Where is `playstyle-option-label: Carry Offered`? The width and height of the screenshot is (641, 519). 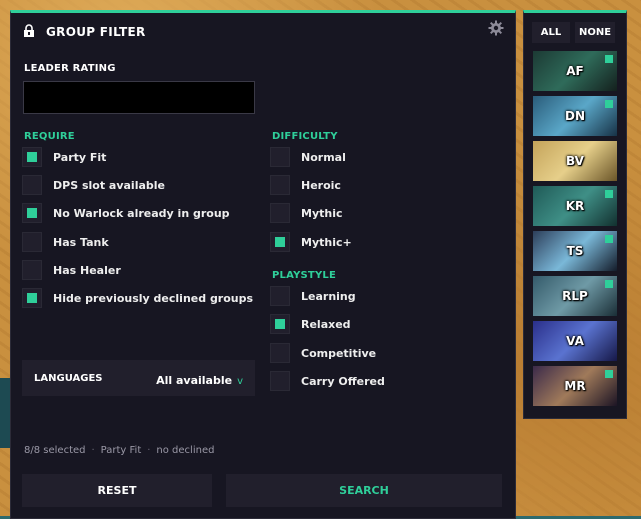
playstyle-option-label: Carry Offered is located at coordinates (343, 381).